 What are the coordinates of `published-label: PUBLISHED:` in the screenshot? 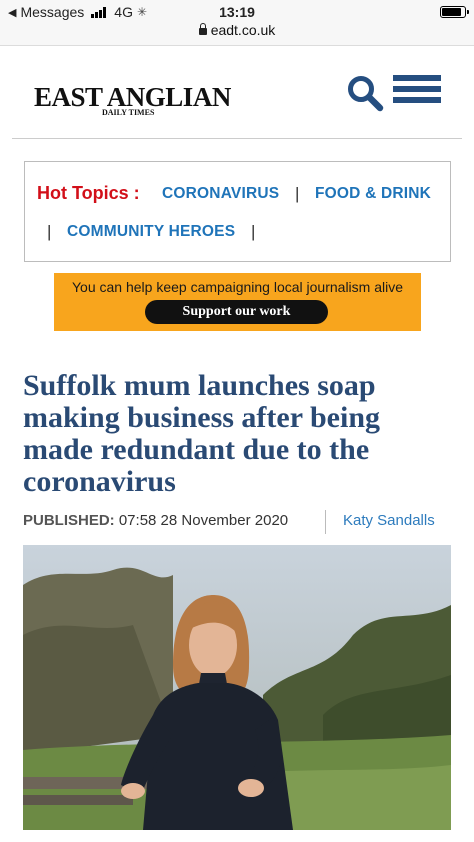 It's located at (69, 520).